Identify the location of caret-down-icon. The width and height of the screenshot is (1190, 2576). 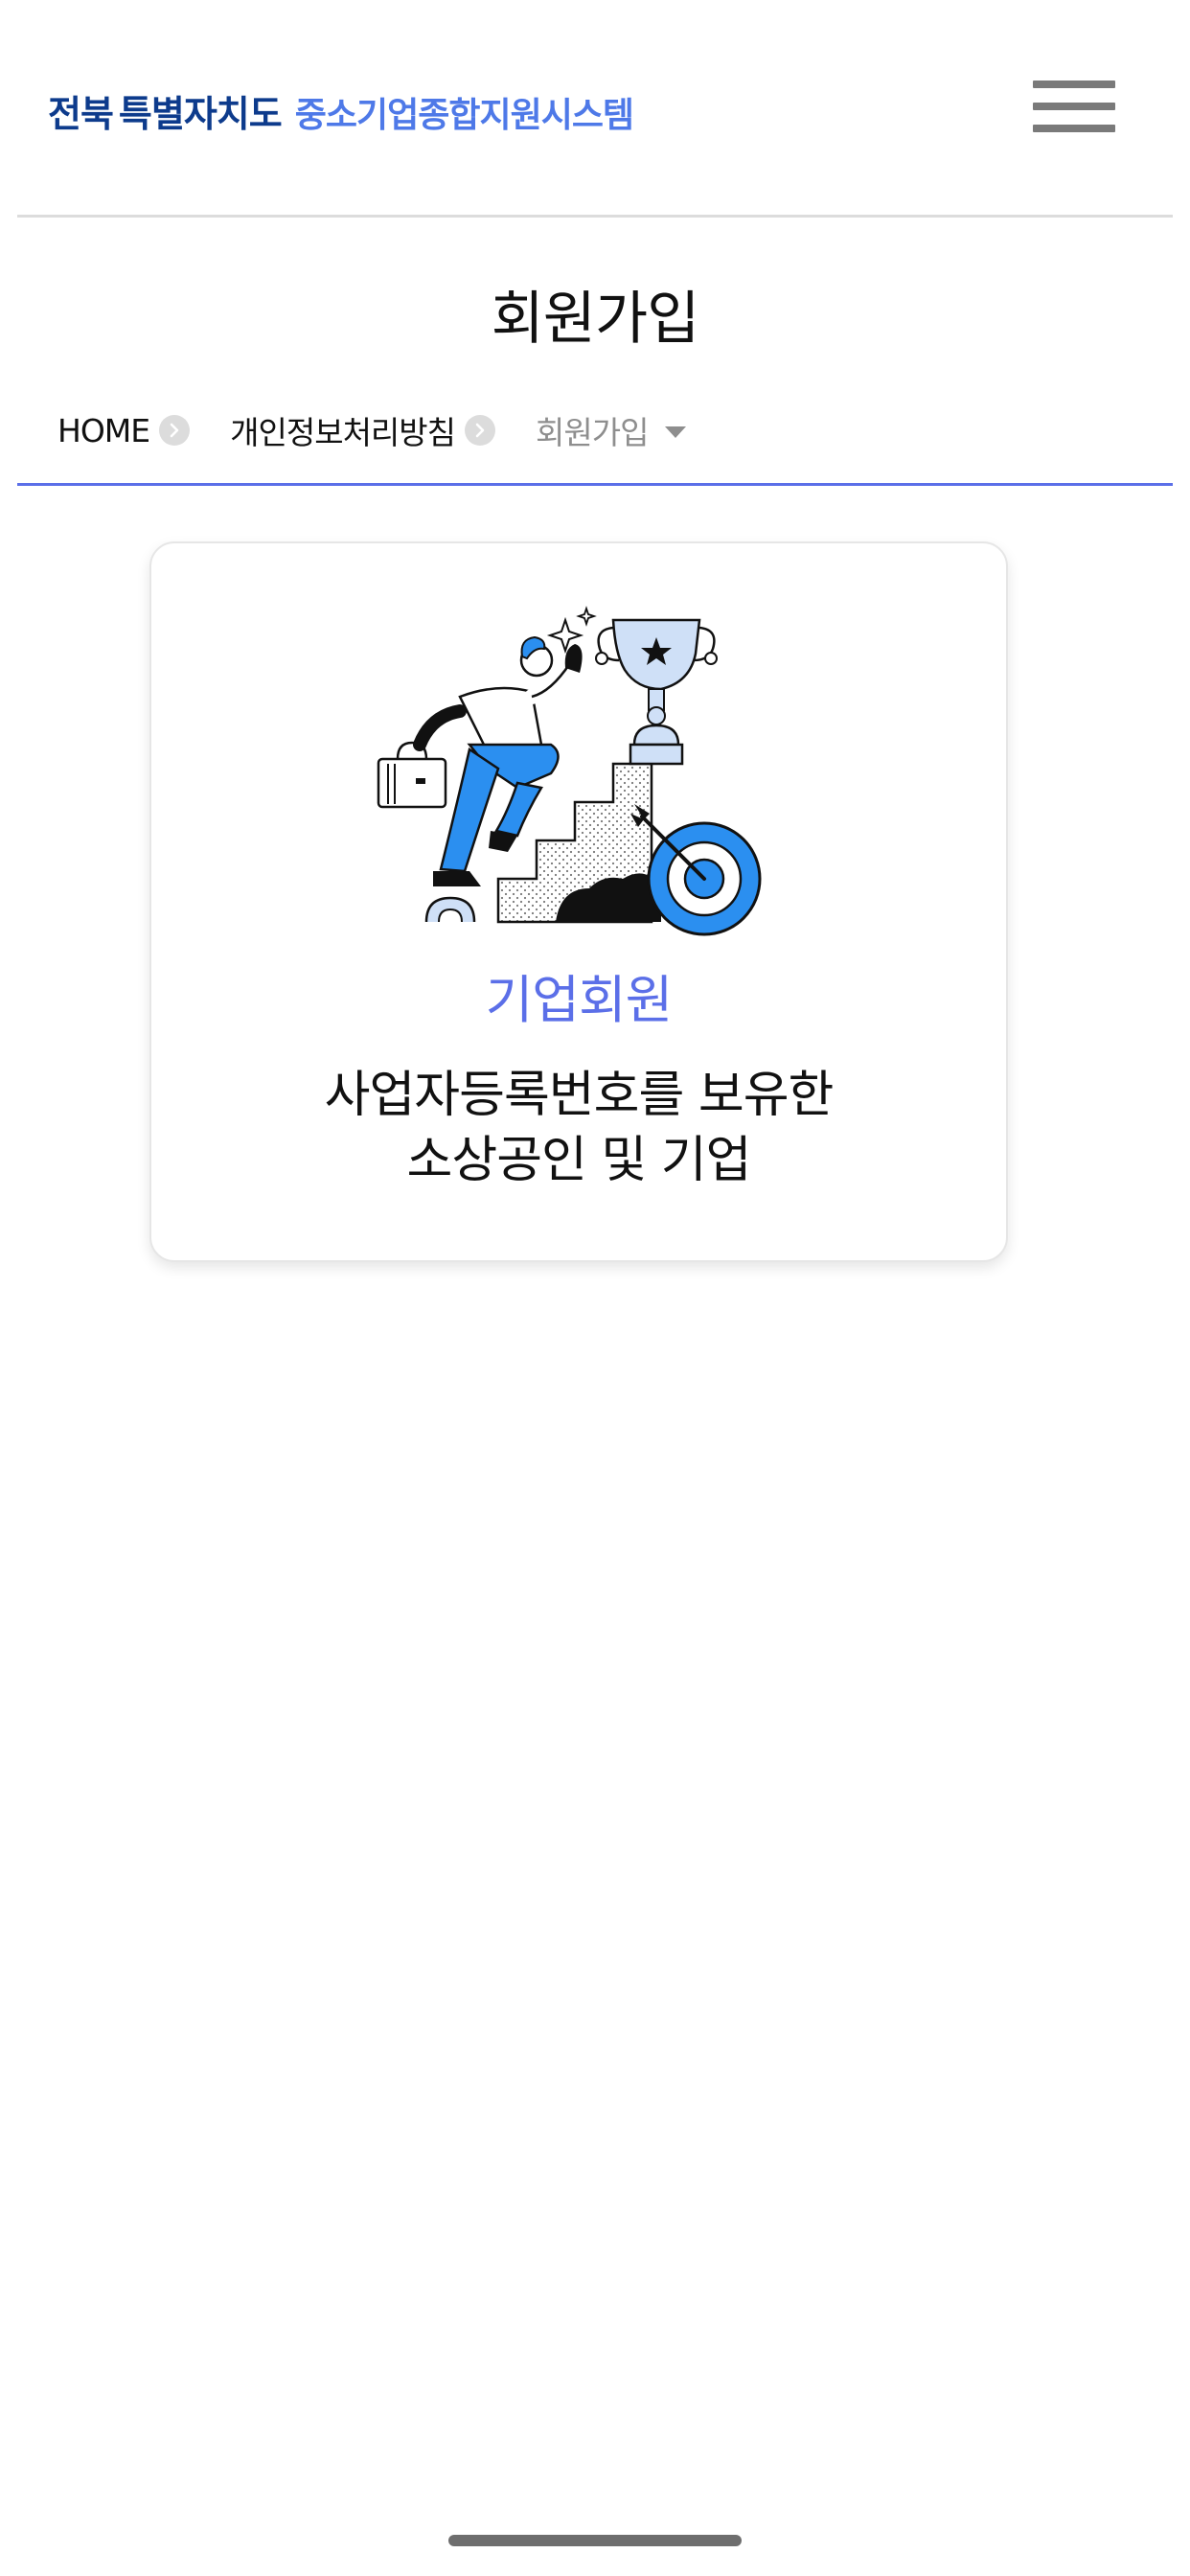
(675, 432).